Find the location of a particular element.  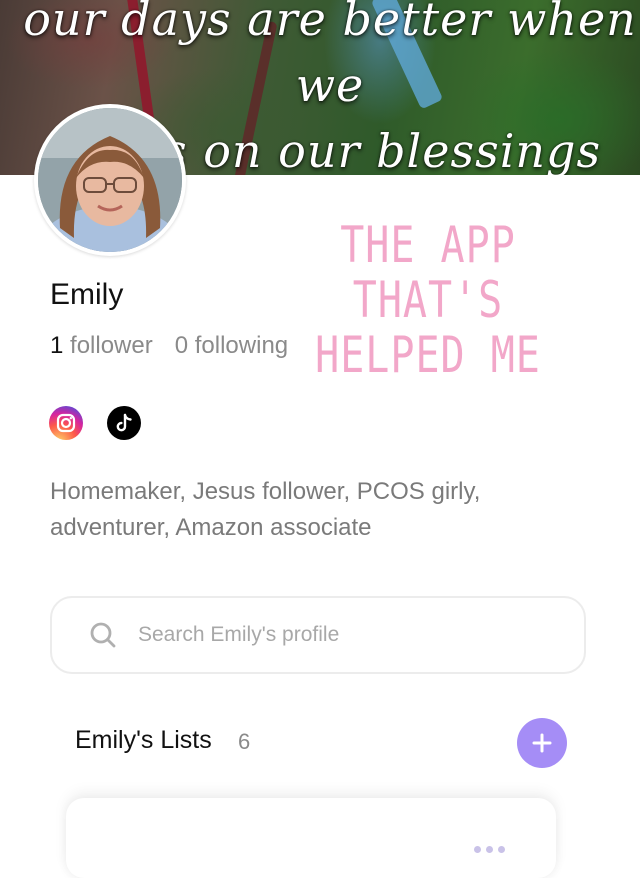

profile-search is located at coordinates (318, 635).